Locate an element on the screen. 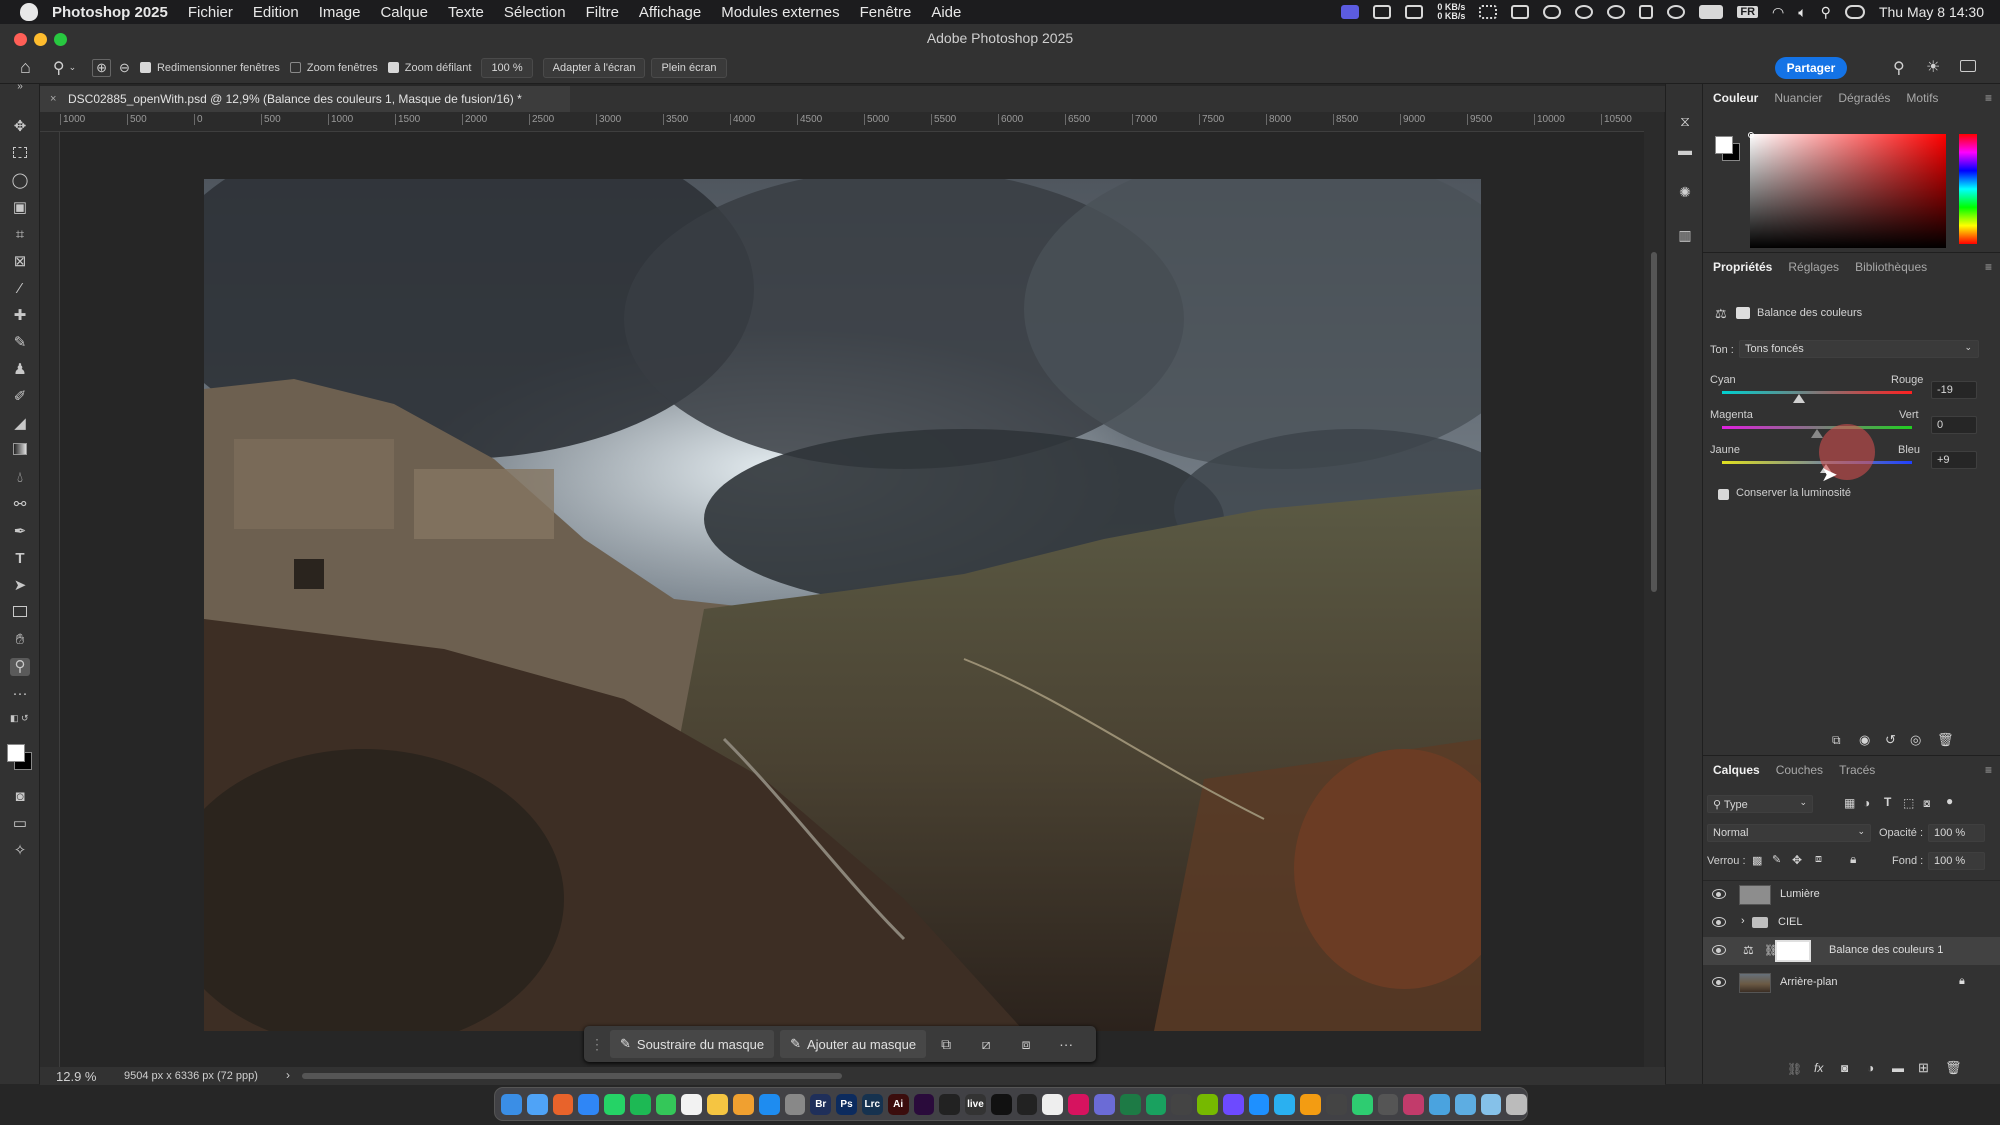 This screenshot has height=1125, width=2000. color-picker-marker is located at coordinates (1751, 135).